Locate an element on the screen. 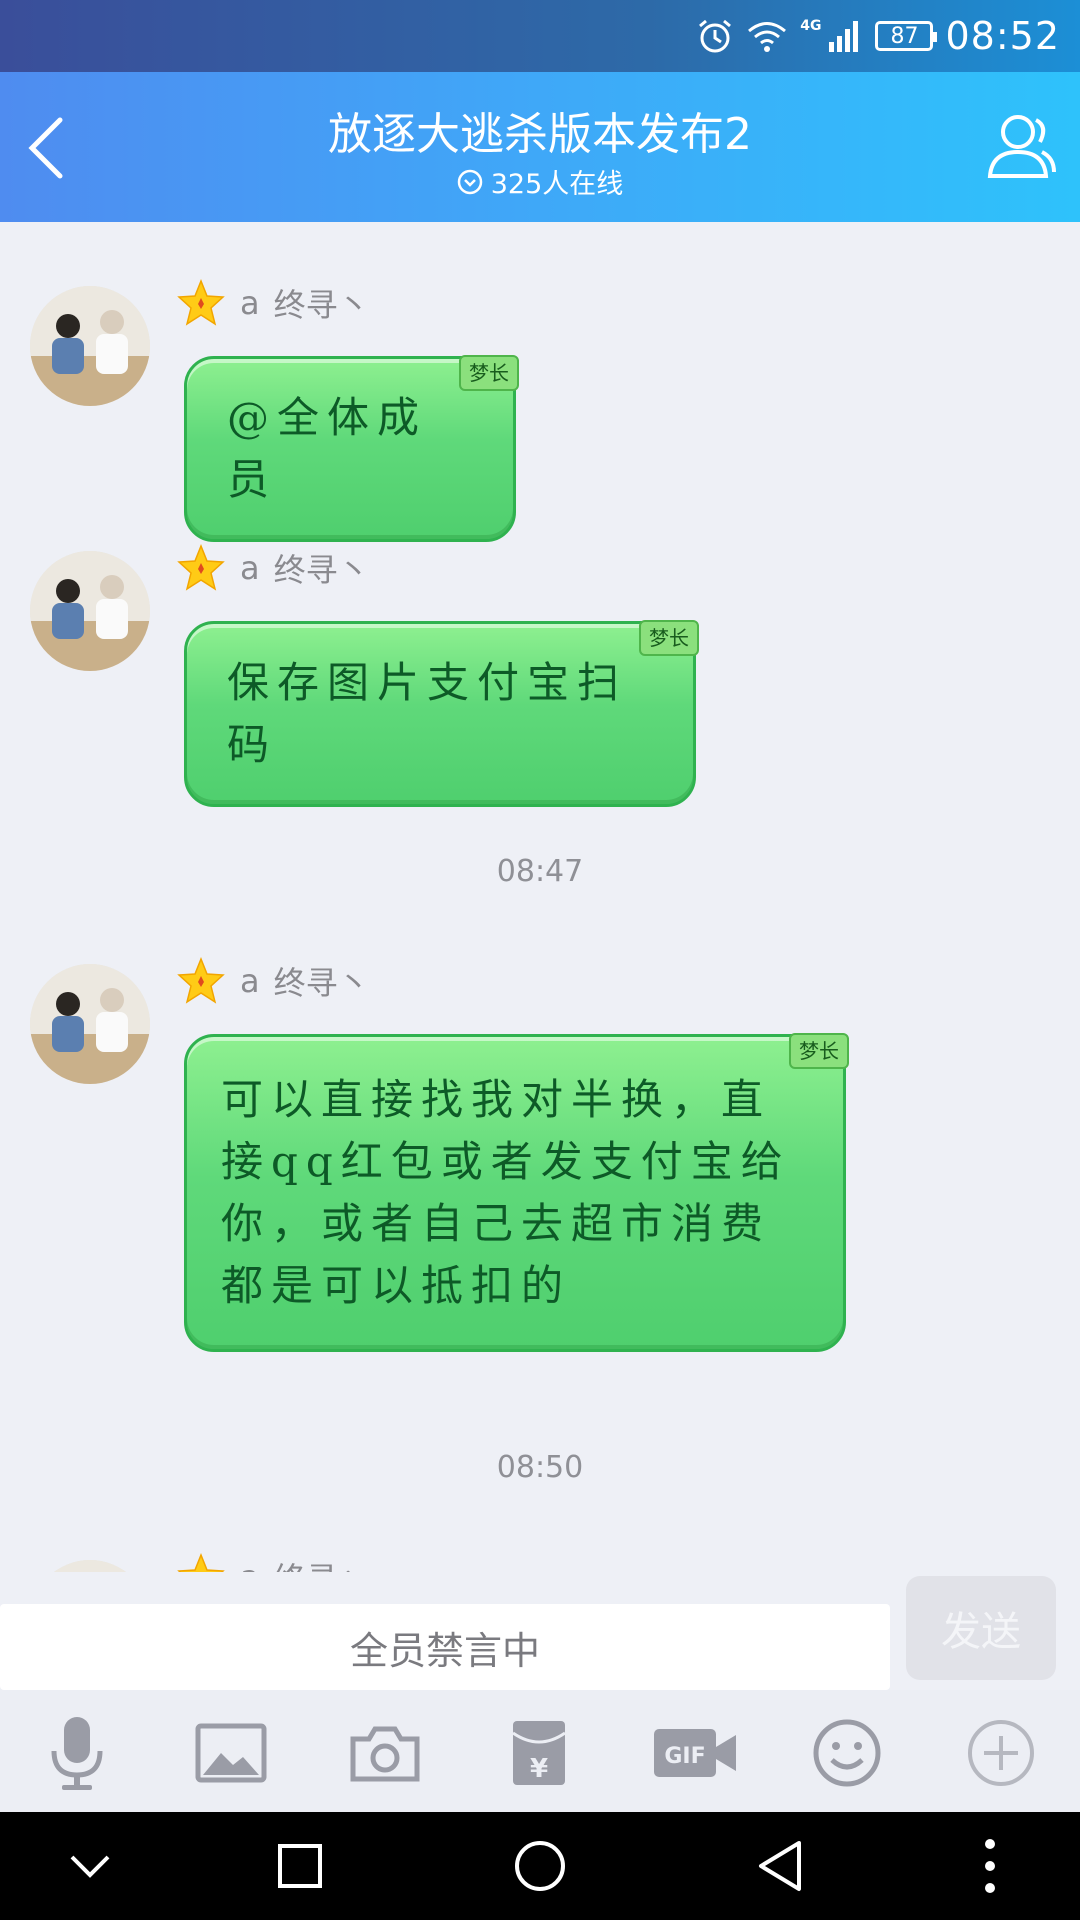 This screenshot has width=1080, height=1920. network-type: 4G is located at coordinates (811, 26).